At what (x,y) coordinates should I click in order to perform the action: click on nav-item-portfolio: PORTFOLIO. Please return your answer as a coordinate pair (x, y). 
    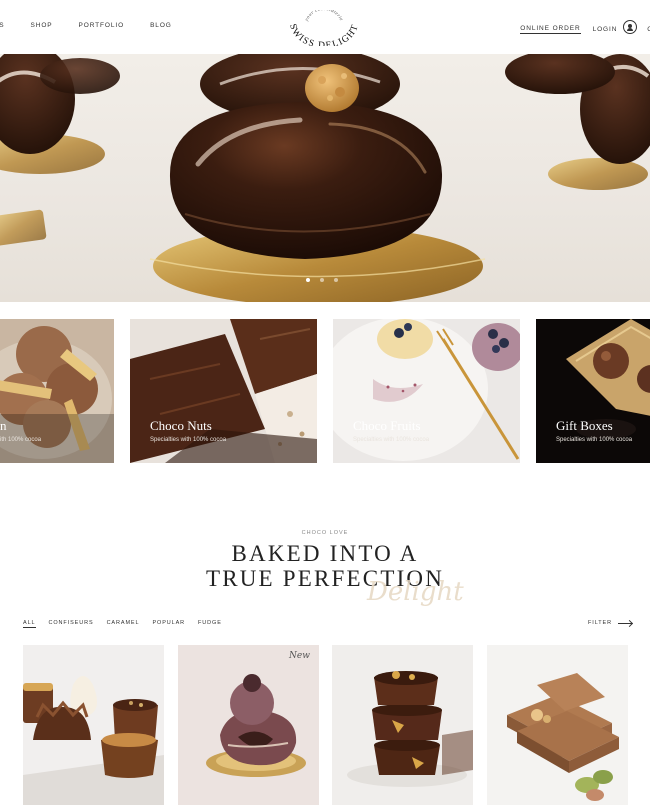
    Looking at the image, I should click on (102, 25).